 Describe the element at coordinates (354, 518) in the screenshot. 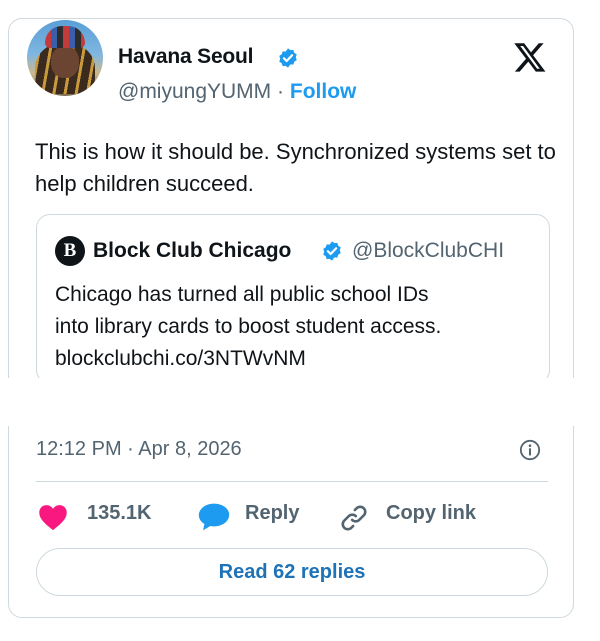

I see `link-icon` at that location.